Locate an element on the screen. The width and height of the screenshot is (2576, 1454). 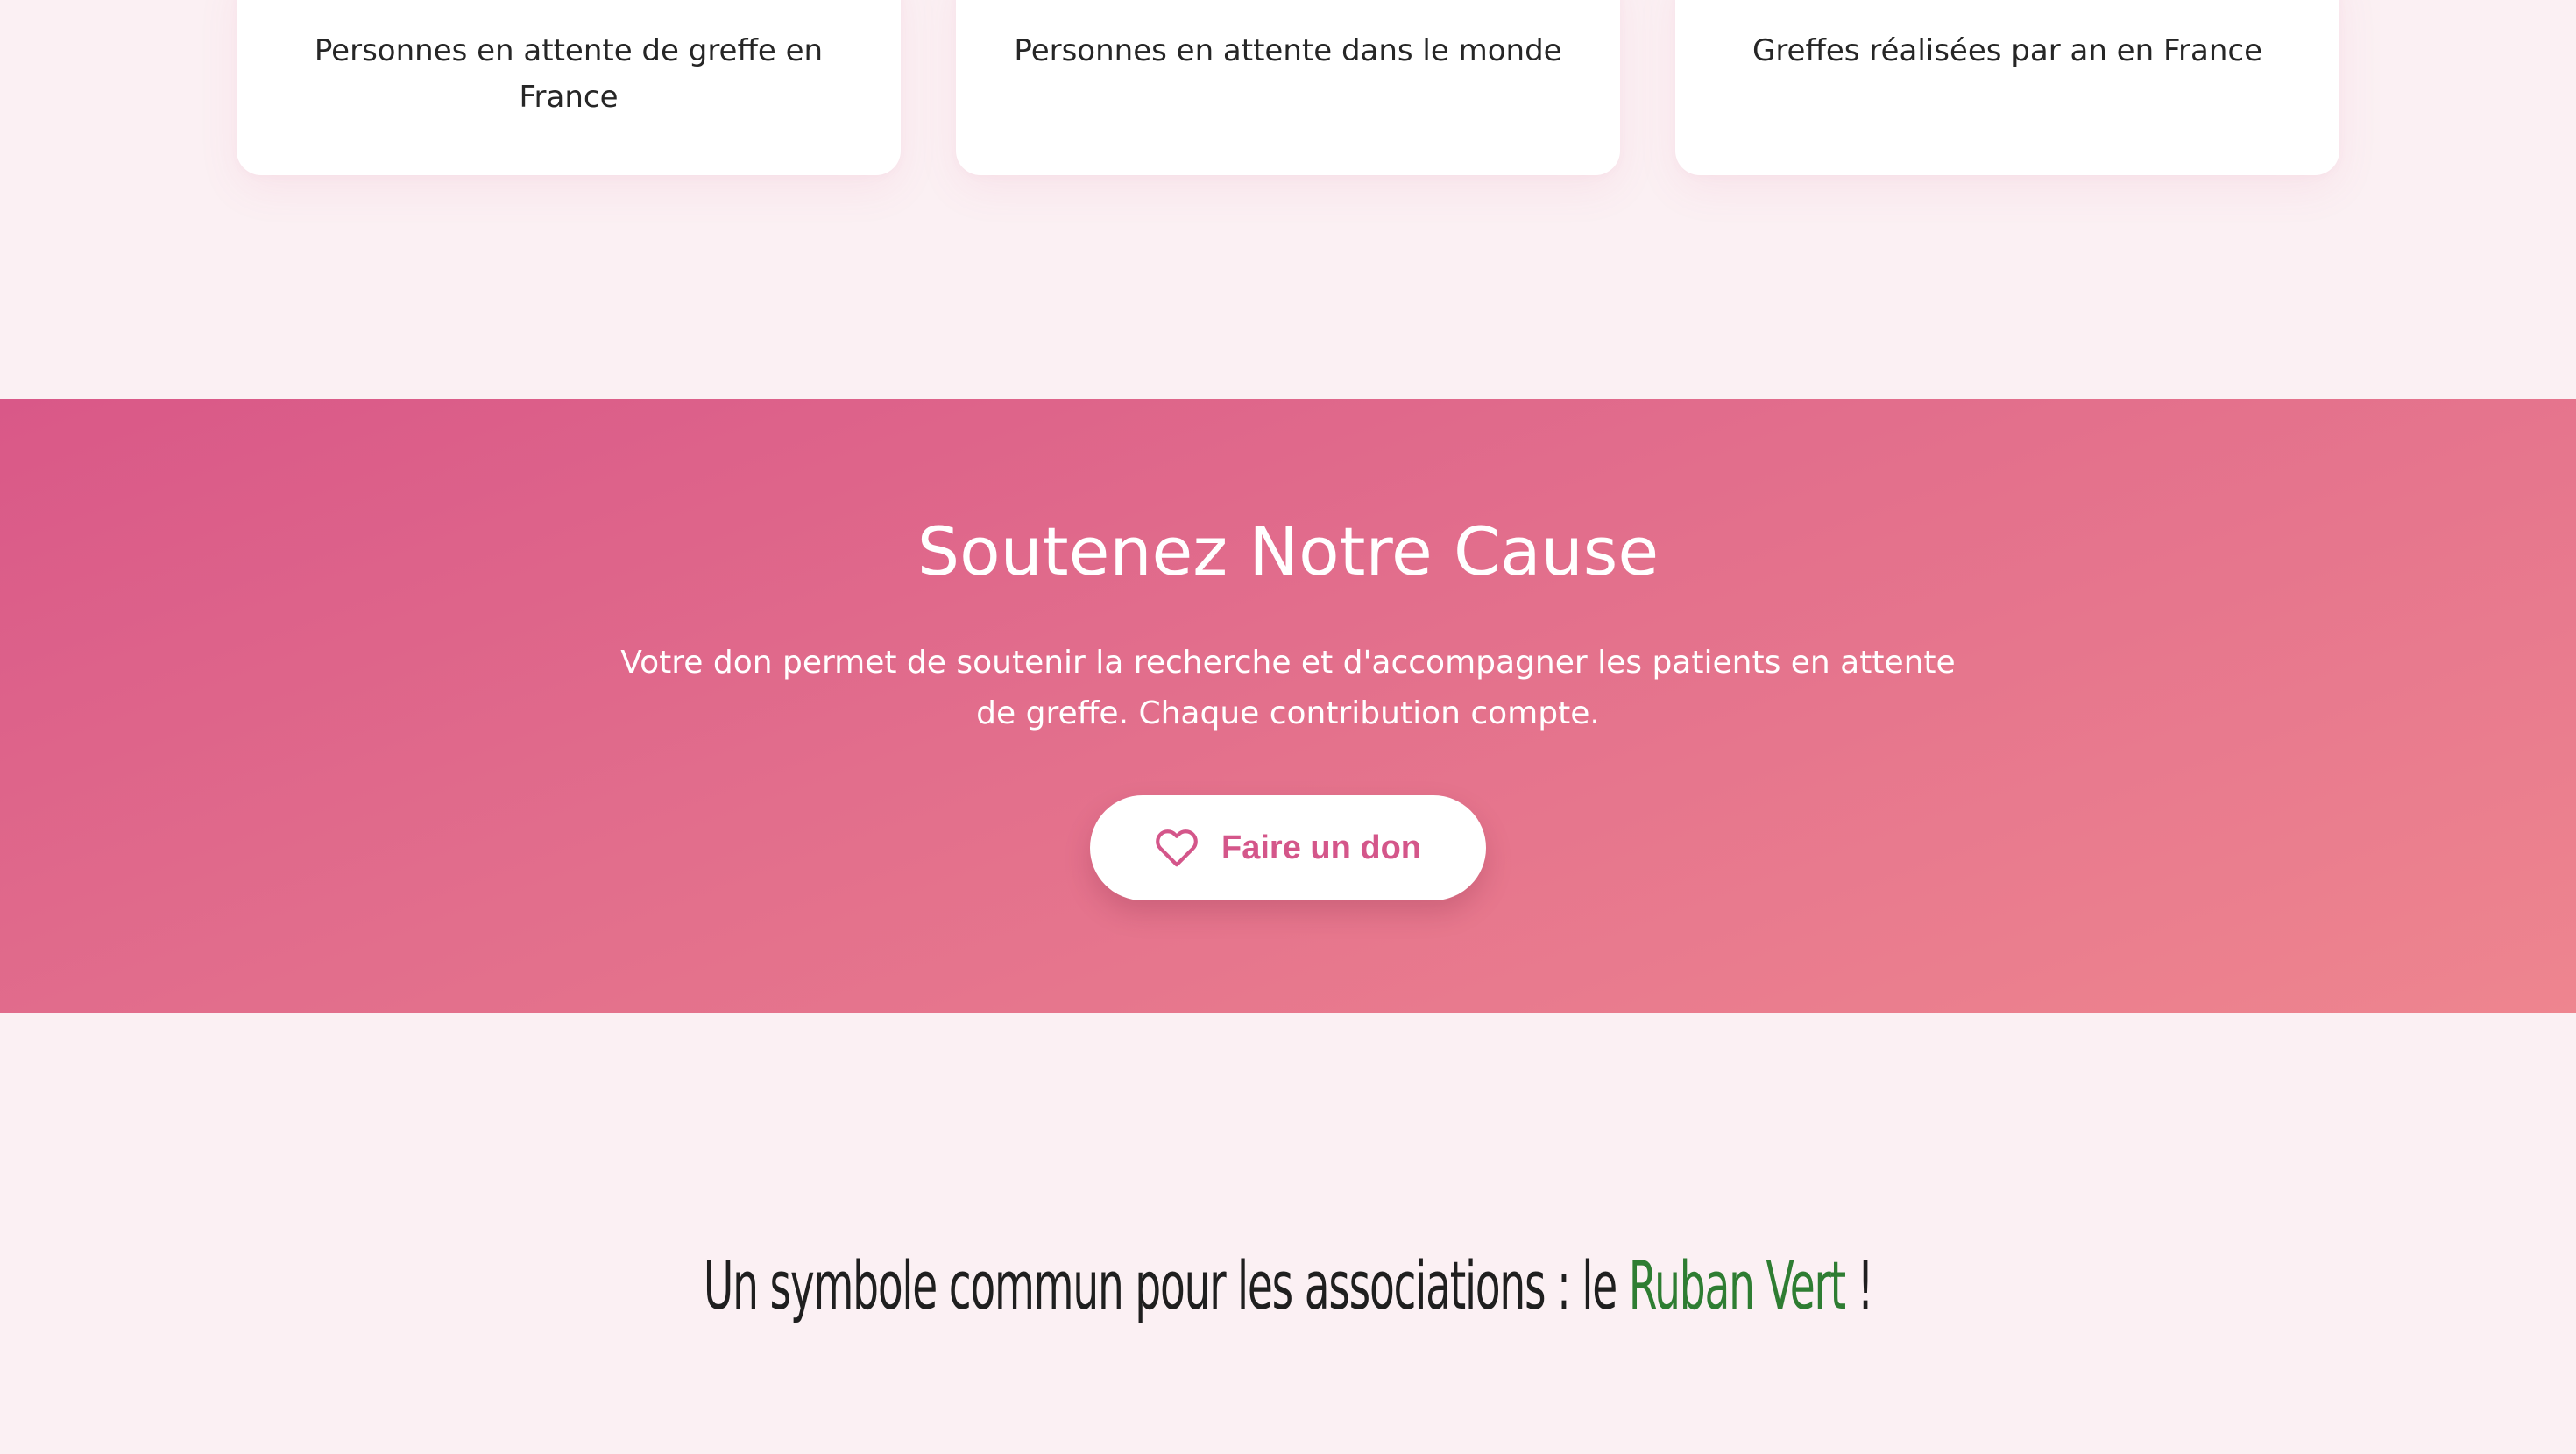
support-title: Soutenez Notre Cause is located at coordinates (1288, 551).